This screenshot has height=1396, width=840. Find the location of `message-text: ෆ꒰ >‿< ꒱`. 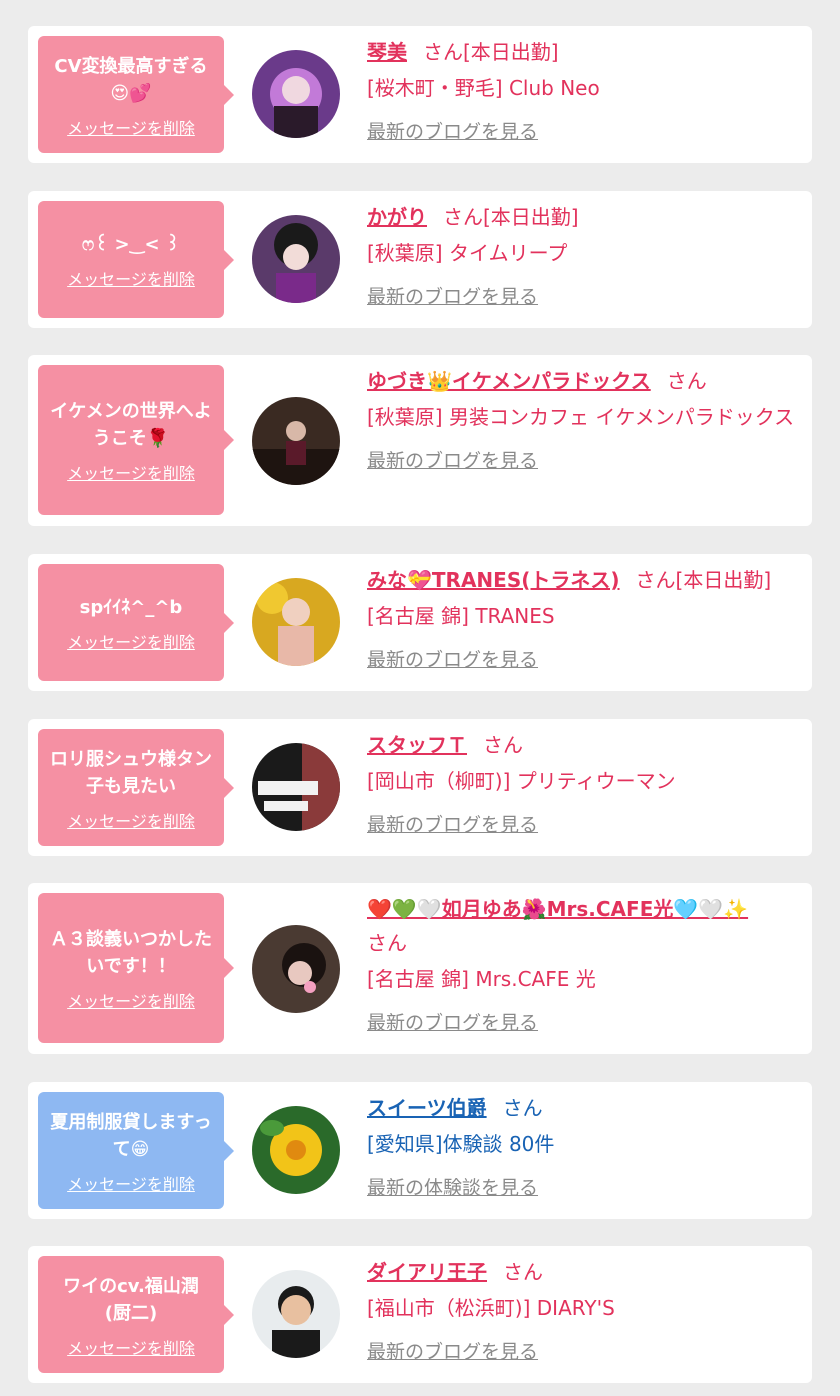

message-text: ෆ꒰ >‿< ꒱ is located at coordinates (131, 244).